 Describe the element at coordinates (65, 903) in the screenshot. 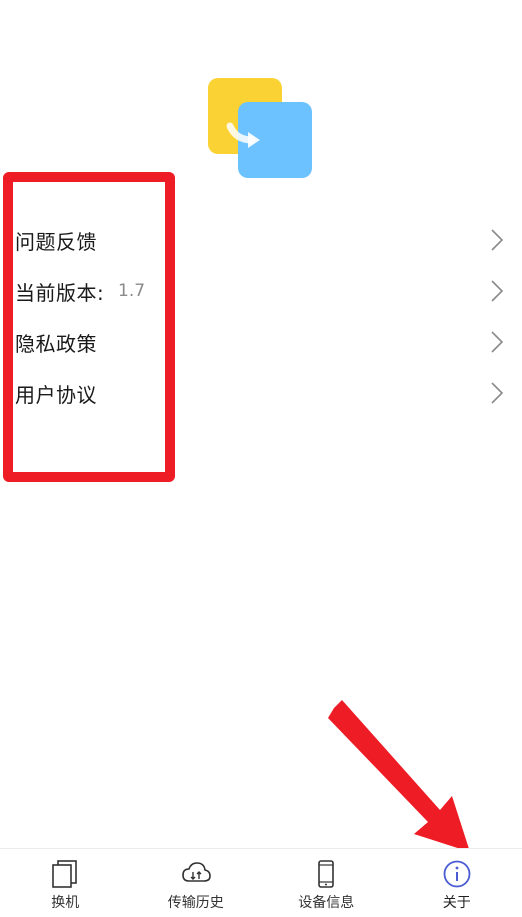

I see `tab-label: 换机` at that location.